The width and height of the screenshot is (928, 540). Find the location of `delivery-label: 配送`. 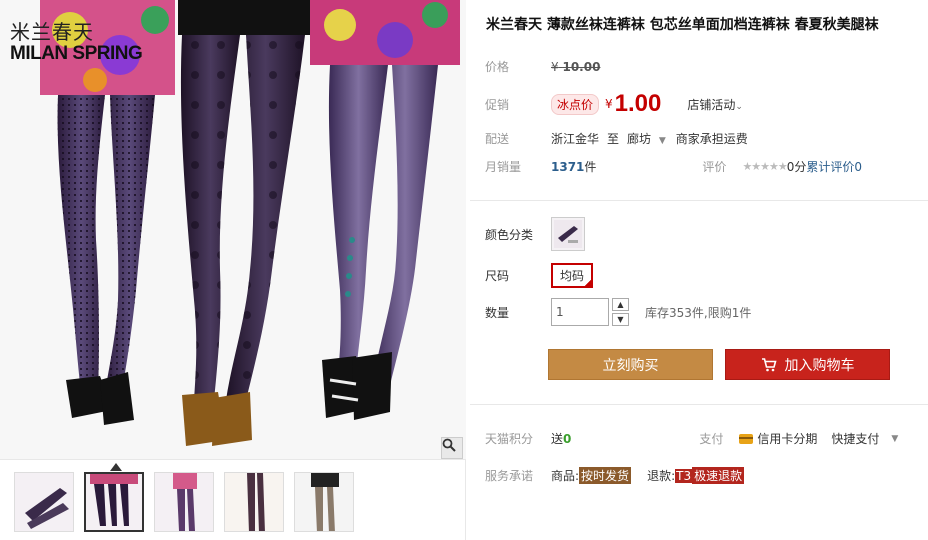

delivery-label: 配送 is located at coordinates (497, 139).